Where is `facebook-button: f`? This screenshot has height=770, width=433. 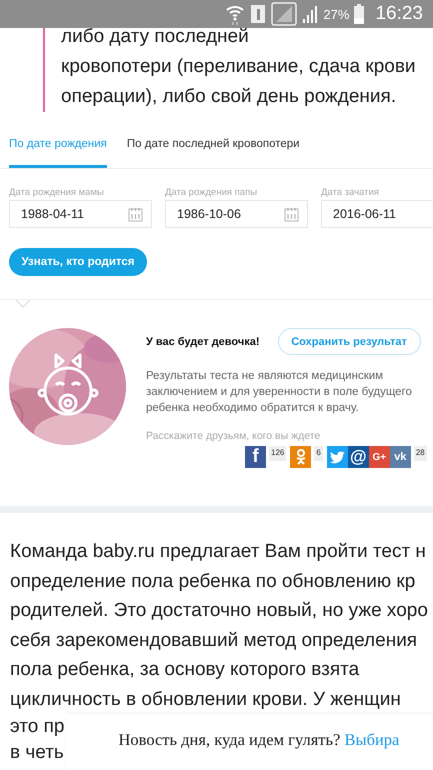 facebook-button: f is located at coordinates (255, 457).